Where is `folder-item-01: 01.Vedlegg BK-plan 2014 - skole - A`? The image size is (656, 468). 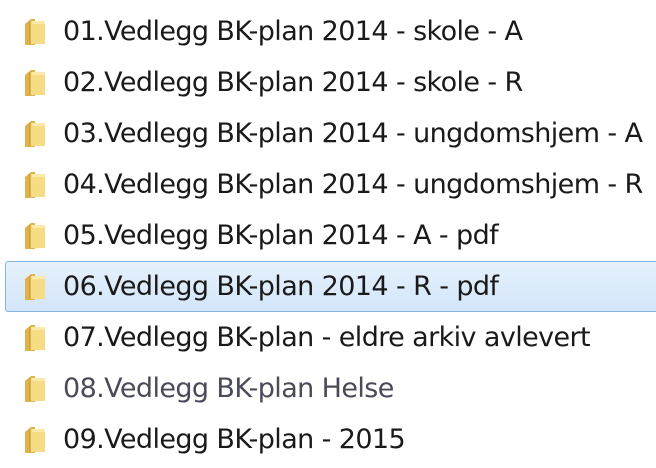
folder-item-01: 01.Vedlegg BK-plan 2014 - skole - A is located at coordinates (328, 31).